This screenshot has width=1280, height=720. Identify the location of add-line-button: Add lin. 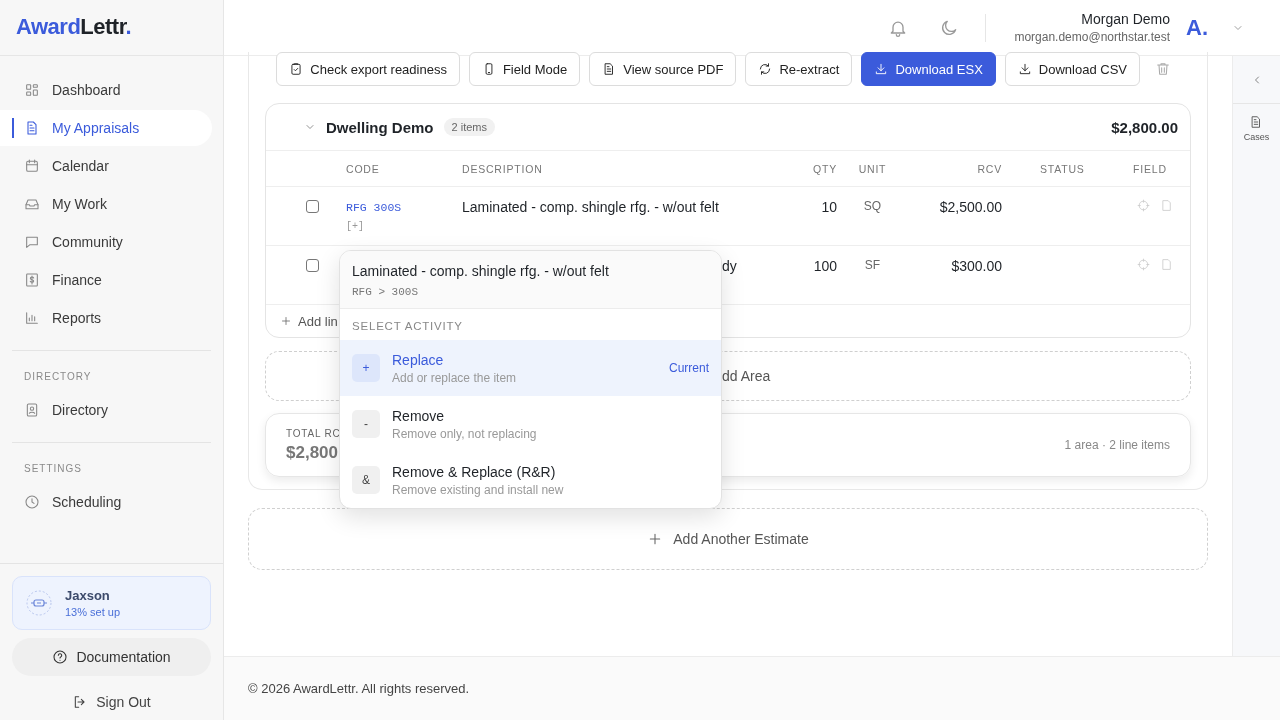
(302, 321).